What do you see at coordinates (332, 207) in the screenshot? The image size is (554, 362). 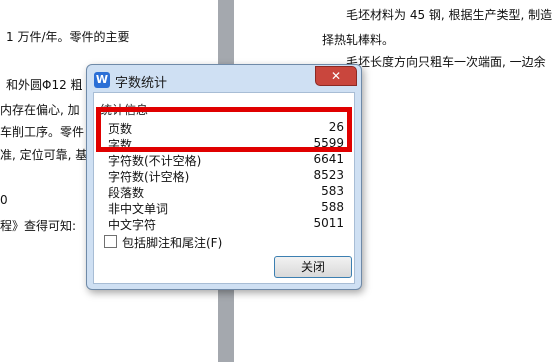 I see `stat-value: 588` at bounding box center [332, 207].